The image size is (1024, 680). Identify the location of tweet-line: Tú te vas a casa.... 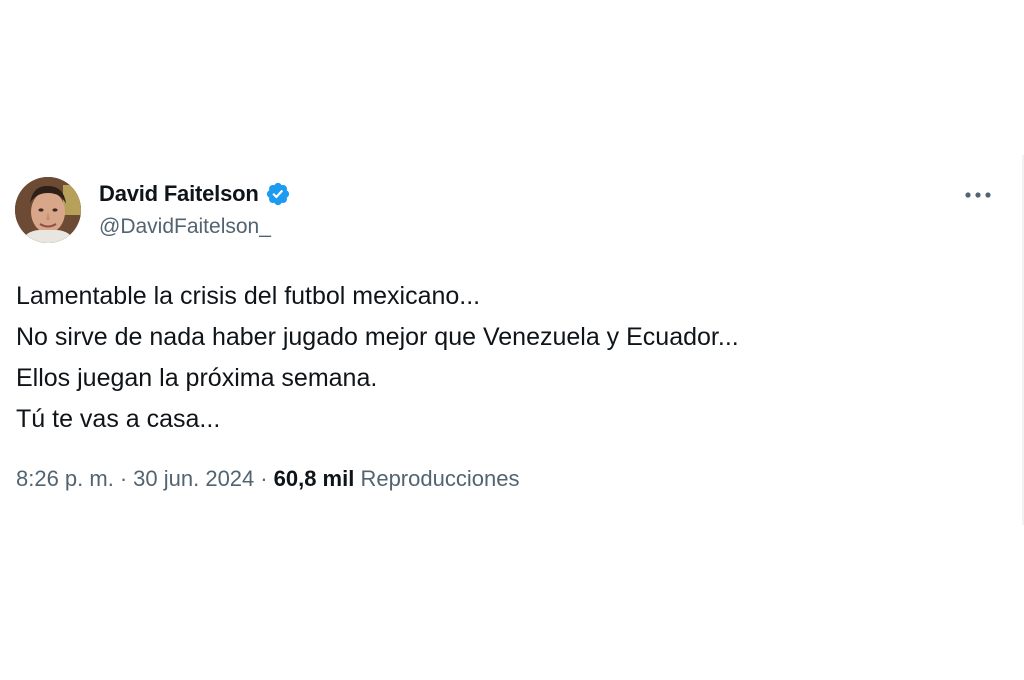
(118, 419).